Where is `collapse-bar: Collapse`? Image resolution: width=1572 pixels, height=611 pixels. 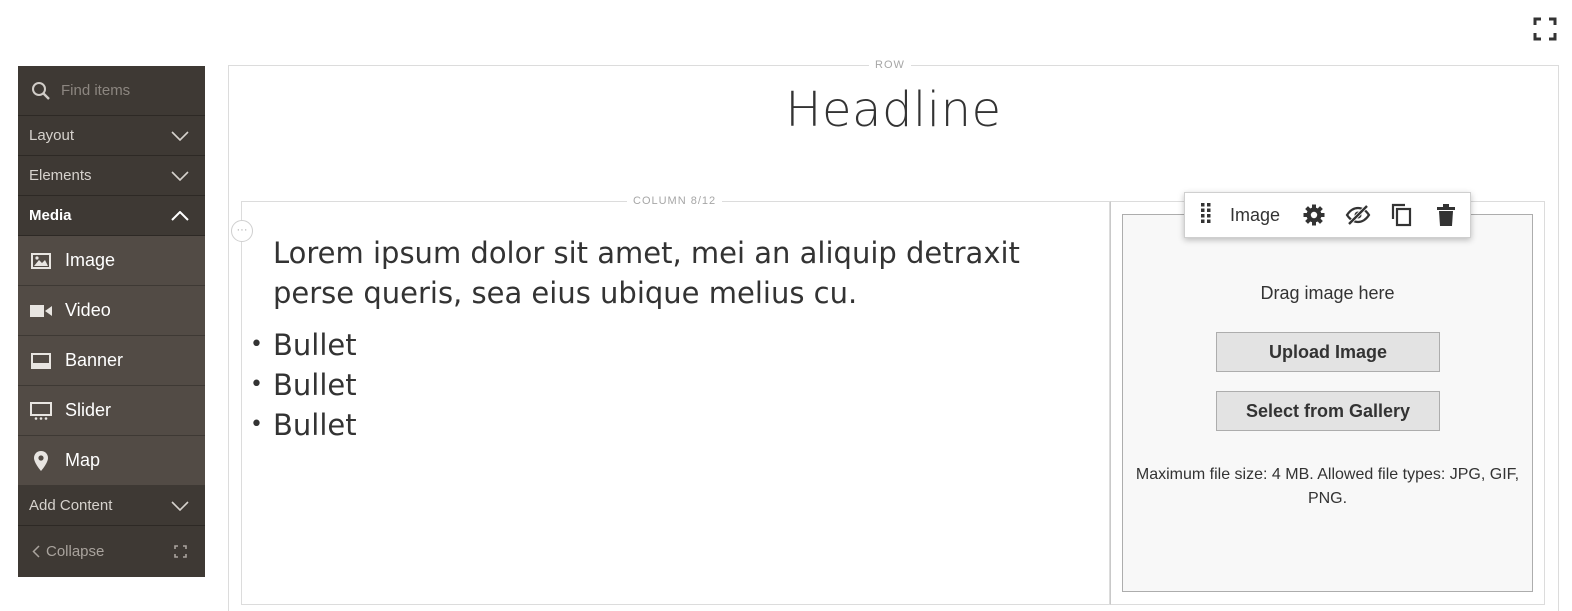 collapse-bar: Collapse is located at coordinates (111, 551).